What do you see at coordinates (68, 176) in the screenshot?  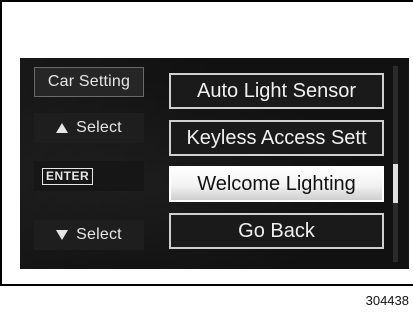 I see `enter-label: ENTER` at bounding box center [68, 176].